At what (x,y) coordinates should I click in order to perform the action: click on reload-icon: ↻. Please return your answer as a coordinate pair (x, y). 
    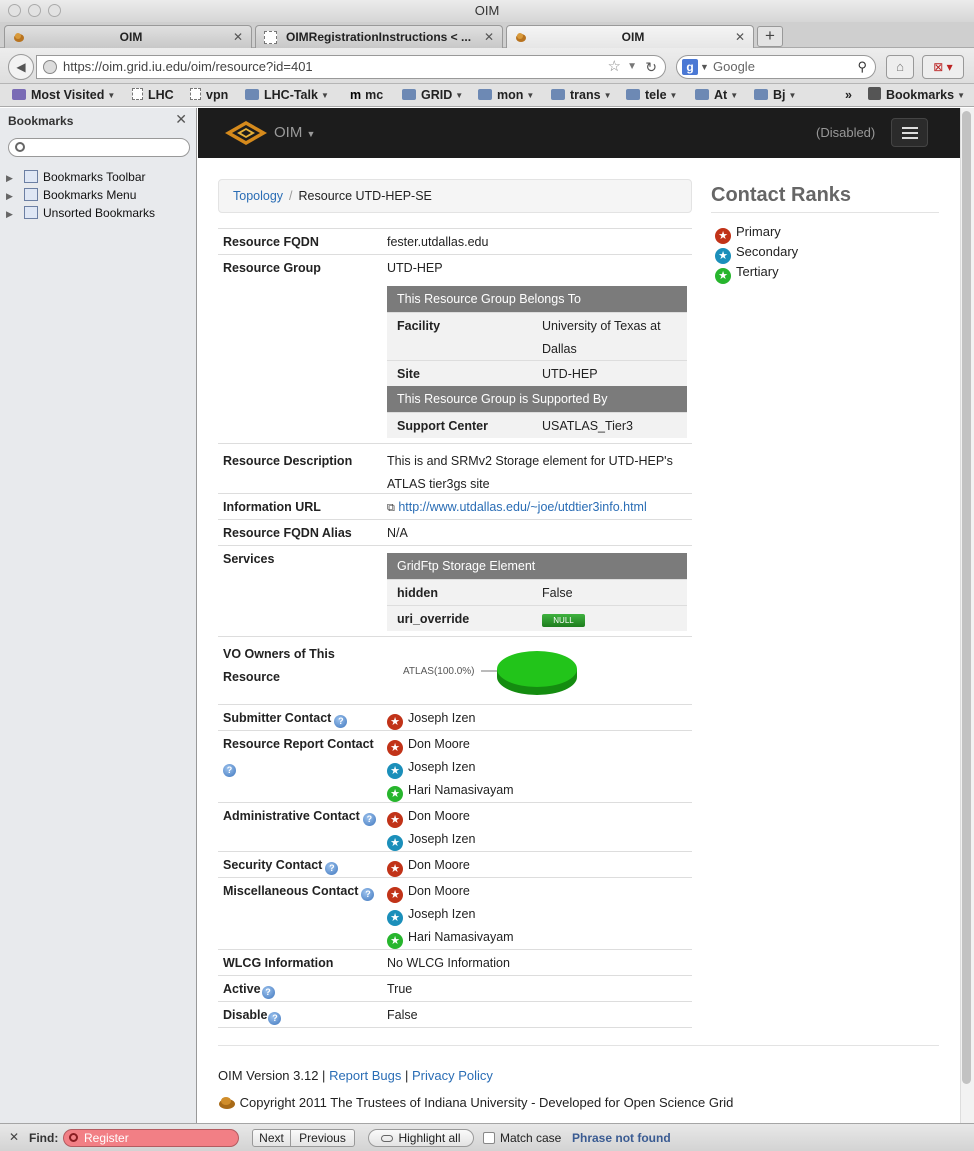
    Looking at the image, I should click on (651, 67).